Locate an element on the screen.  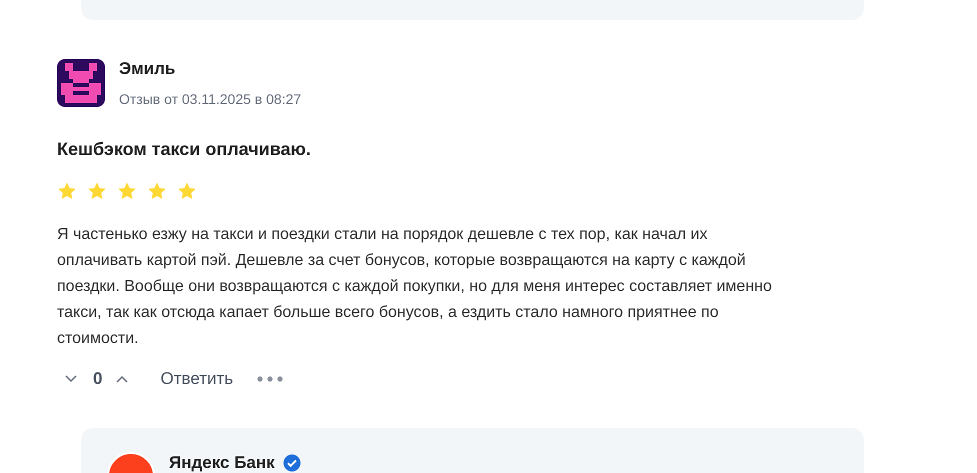
vote-count: 0 is located at coordinates (97, 379).